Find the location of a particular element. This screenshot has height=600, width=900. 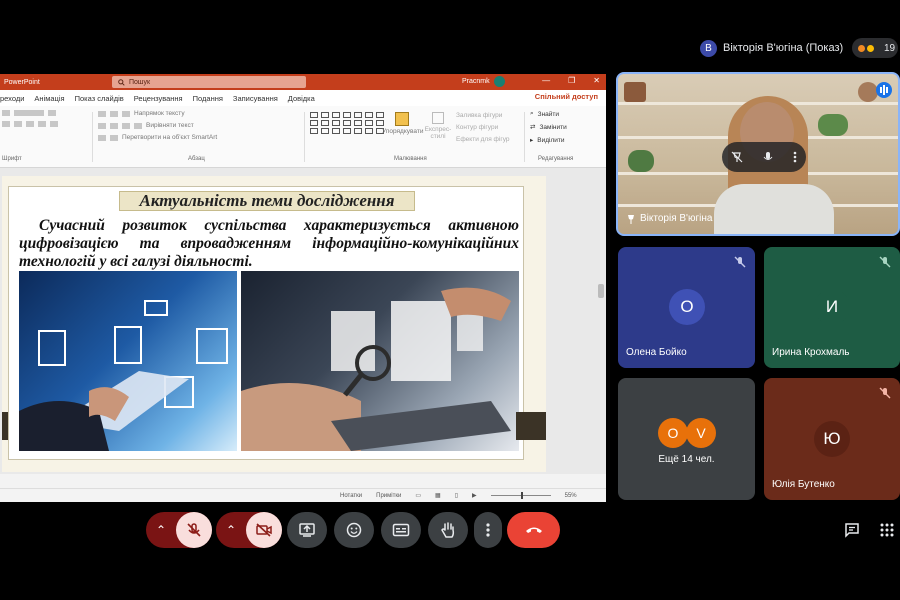

mic-icon is located at coordinates (768, 157).